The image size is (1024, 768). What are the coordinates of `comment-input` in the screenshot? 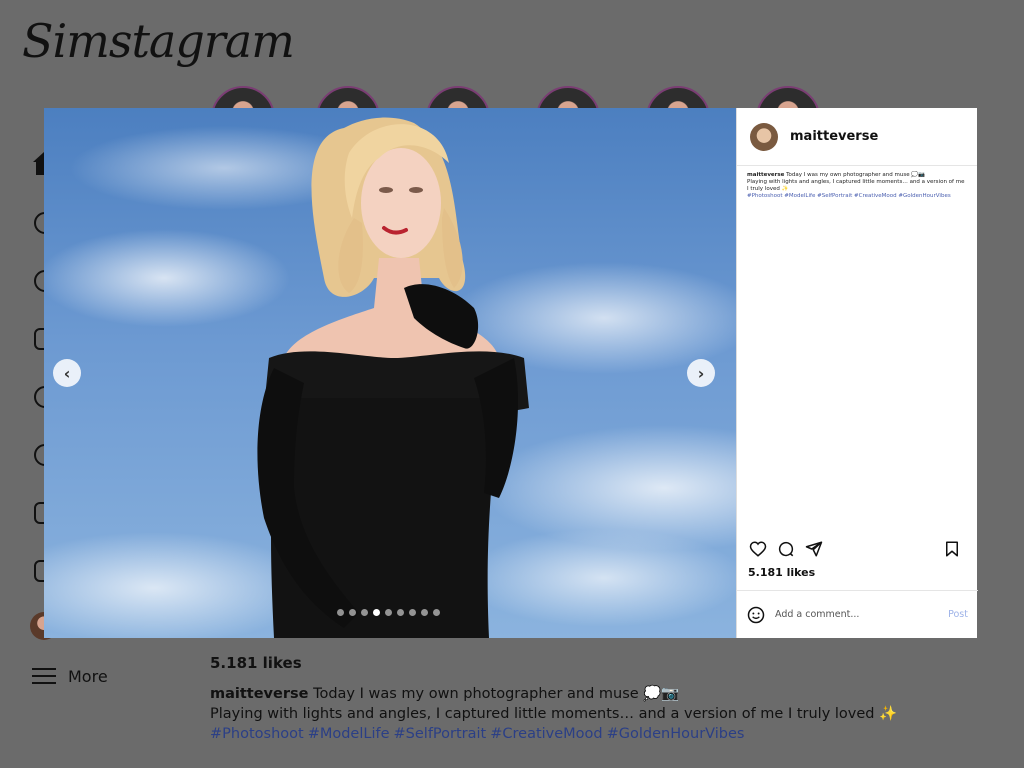 It's located at (862, 614).